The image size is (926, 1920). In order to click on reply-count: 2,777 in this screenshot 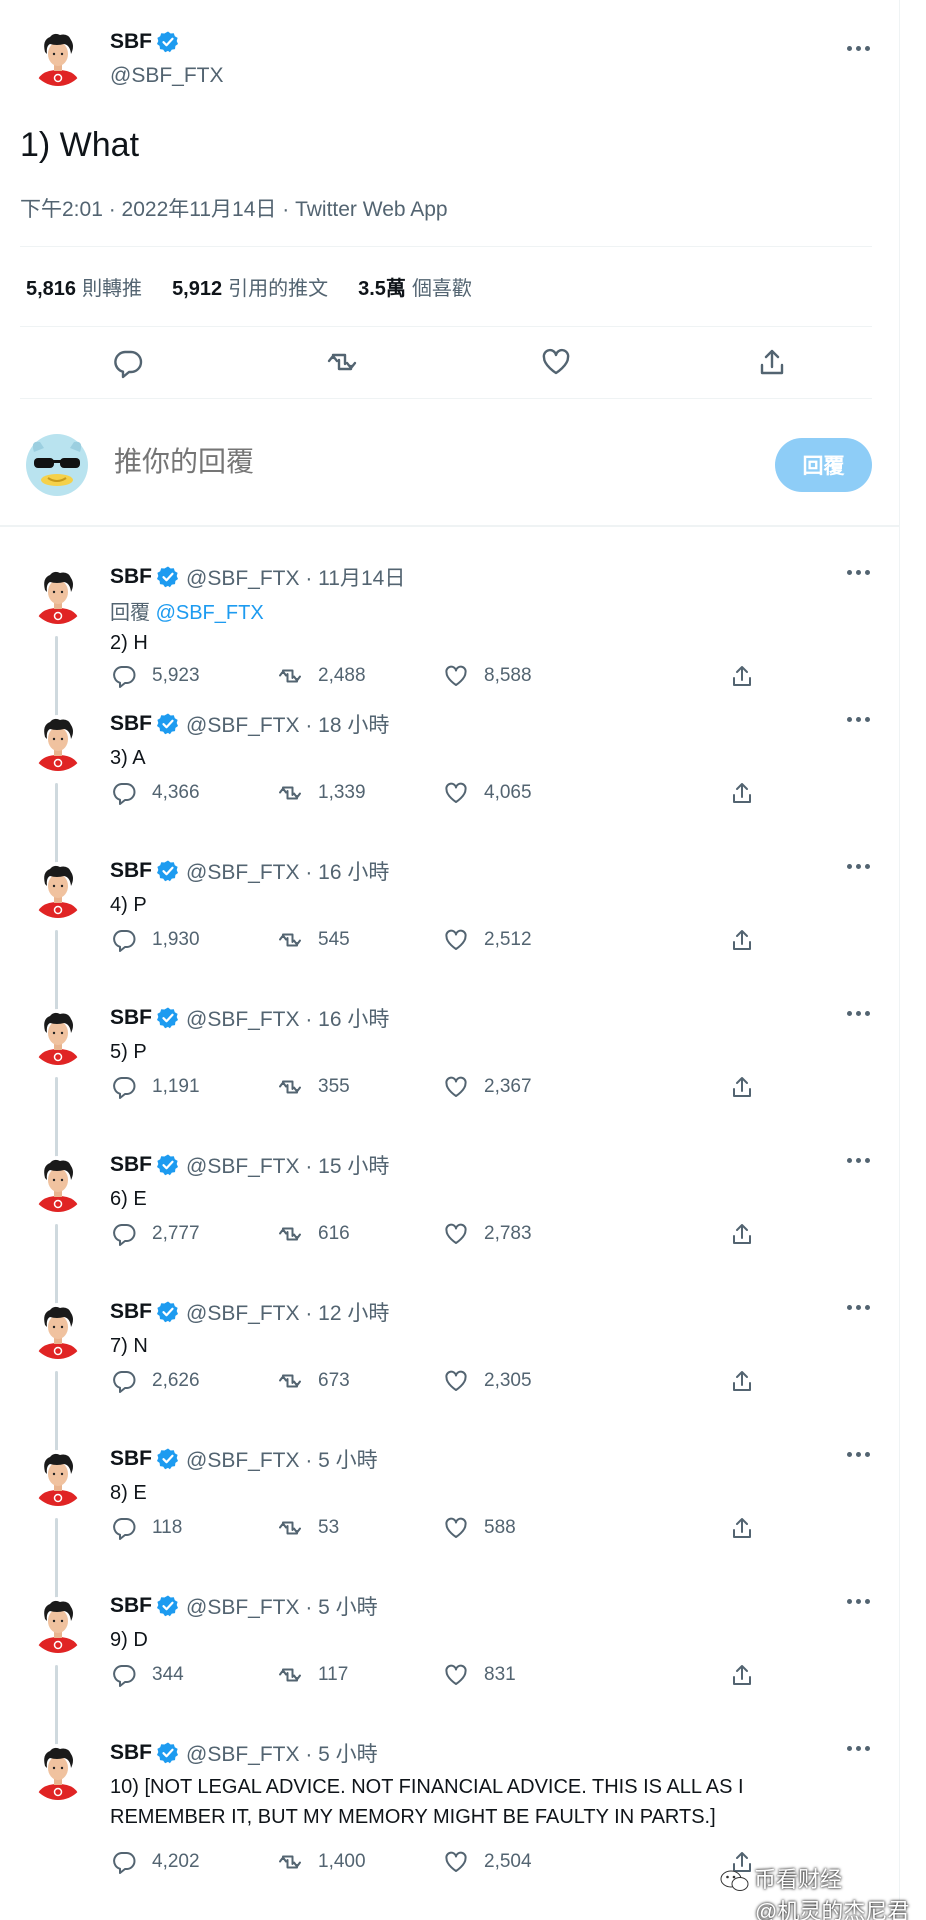, I will do `click(176, 1233)`.